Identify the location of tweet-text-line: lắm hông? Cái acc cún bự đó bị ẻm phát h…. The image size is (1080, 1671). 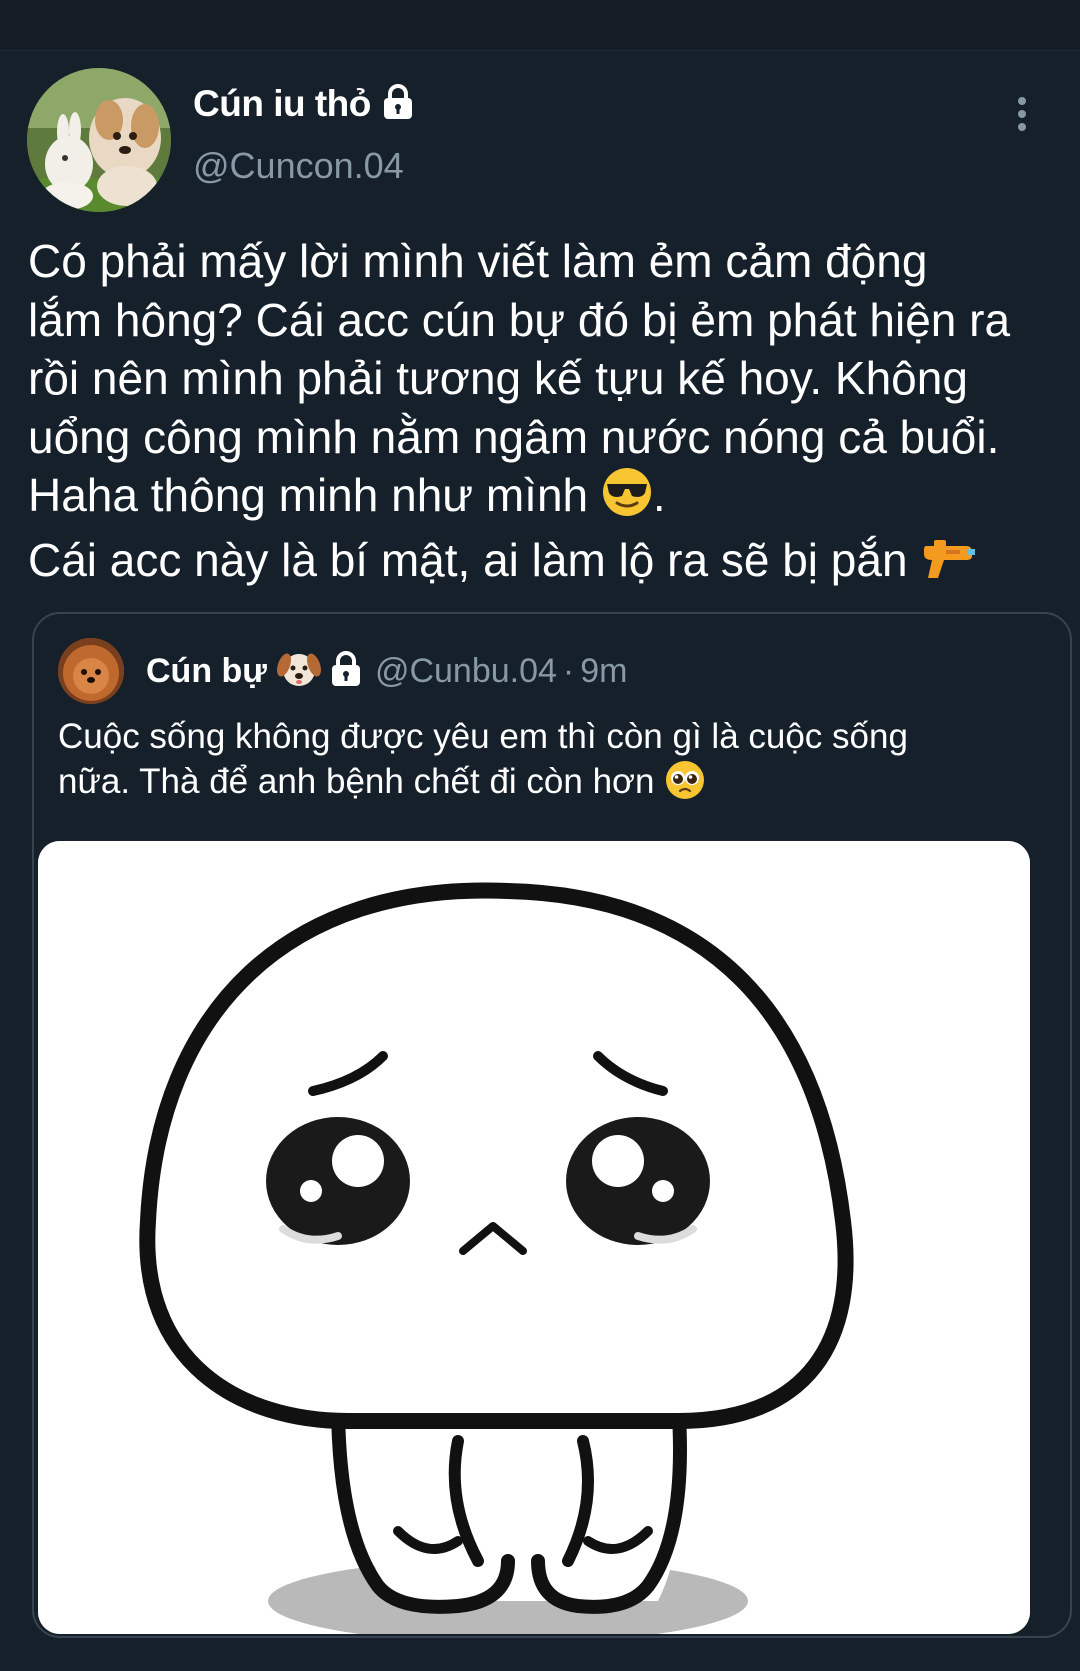
(519, 319).